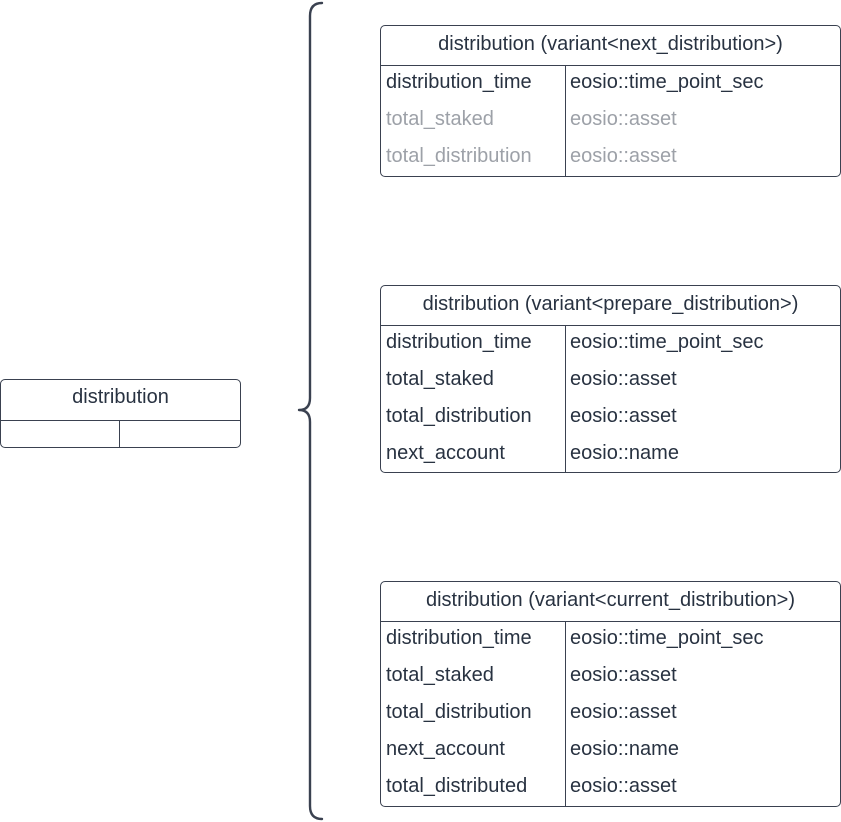 The height and width of the screenshot is (822, 841). I want to click on field-name: total_distributed, so click(457, 786).